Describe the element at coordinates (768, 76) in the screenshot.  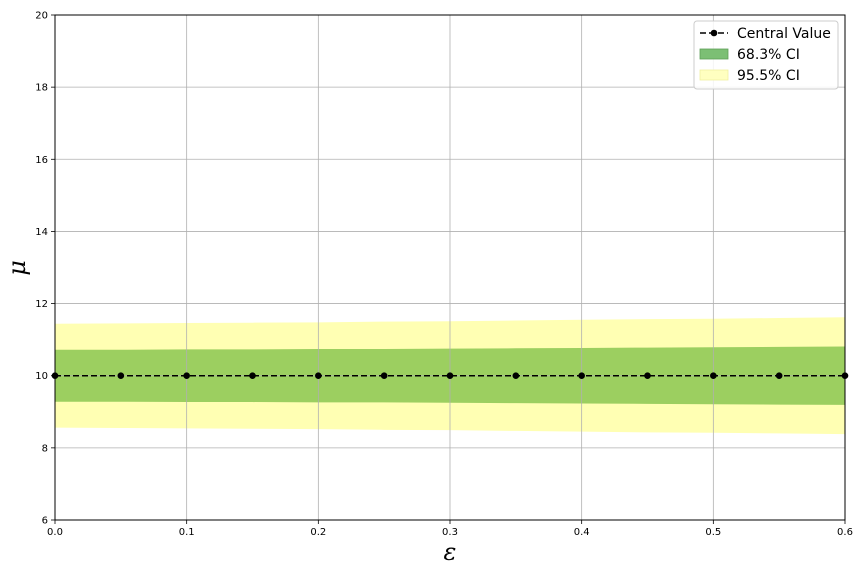
I see `legend-label-2: 95.5% CI` at that location.